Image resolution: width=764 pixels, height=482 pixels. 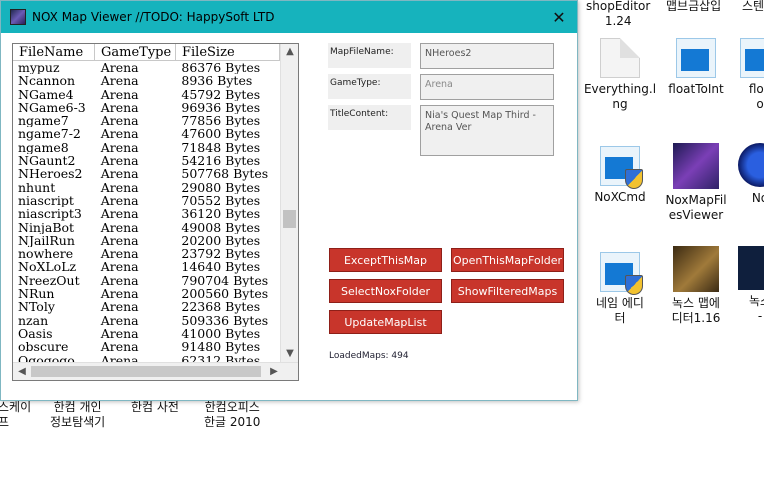 What do you see at coordinates (385, 291) in the screenshot?
I see `select-nox-folder-button: SelectNoxFolder` at bounding box center [385, 291].